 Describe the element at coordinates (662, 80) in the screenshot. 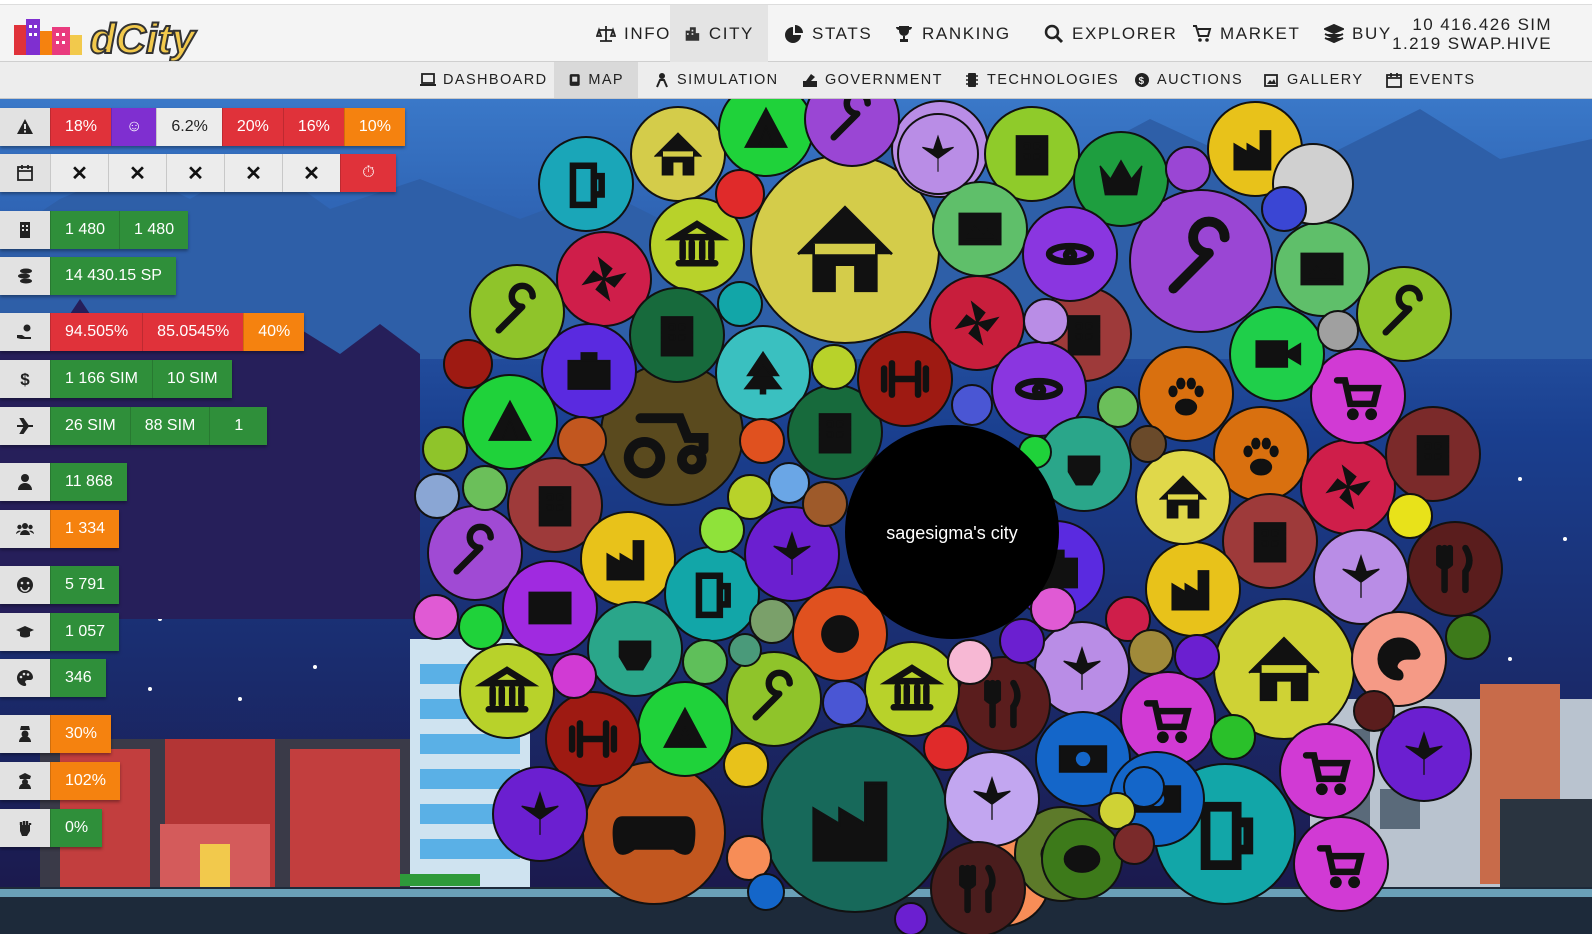

I see `simulation-icon` at that location.